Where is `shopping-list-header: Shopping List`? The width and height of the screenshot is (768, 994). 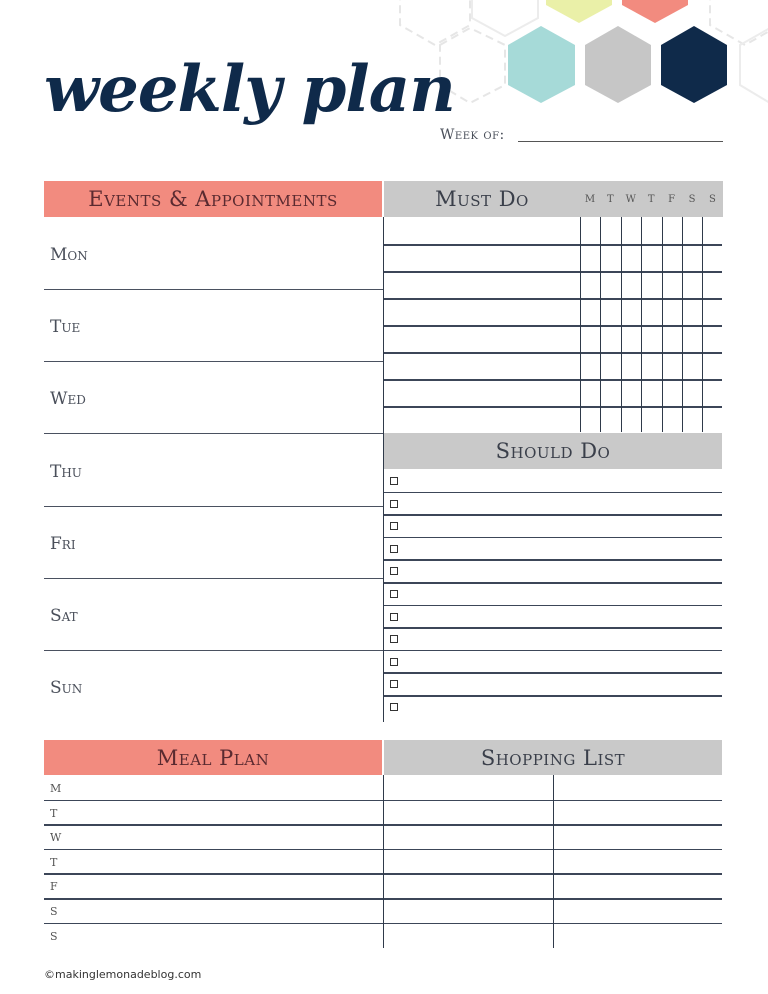
shopping-list-header: Shopping List is located at coordinates (553, 757).